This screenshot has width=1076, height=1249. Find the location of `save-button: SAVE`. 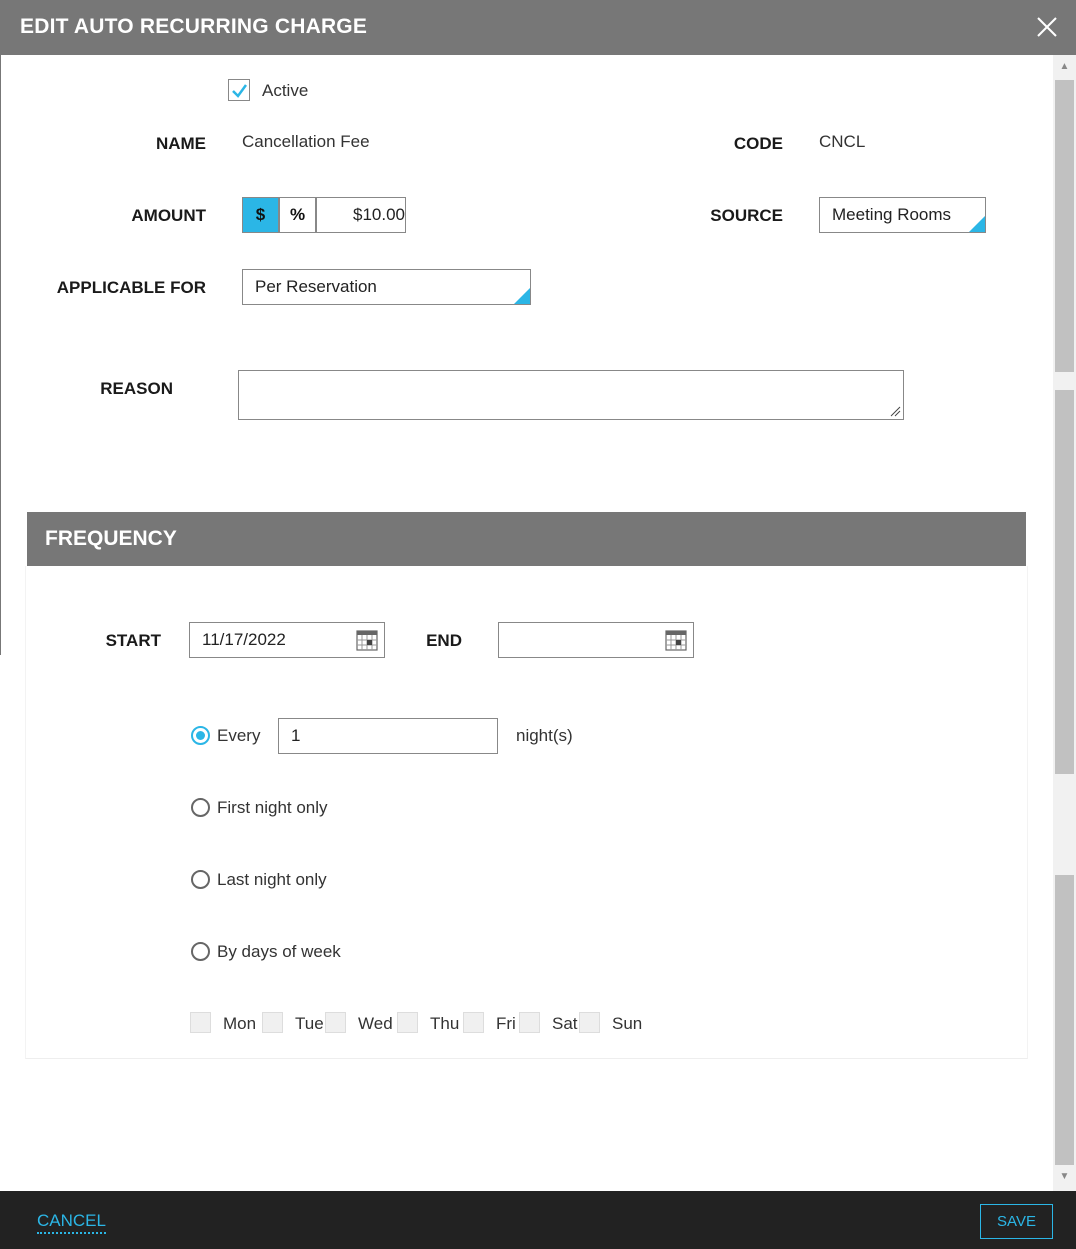

save-button: SAVE is located at coordinates (1016, 1221).